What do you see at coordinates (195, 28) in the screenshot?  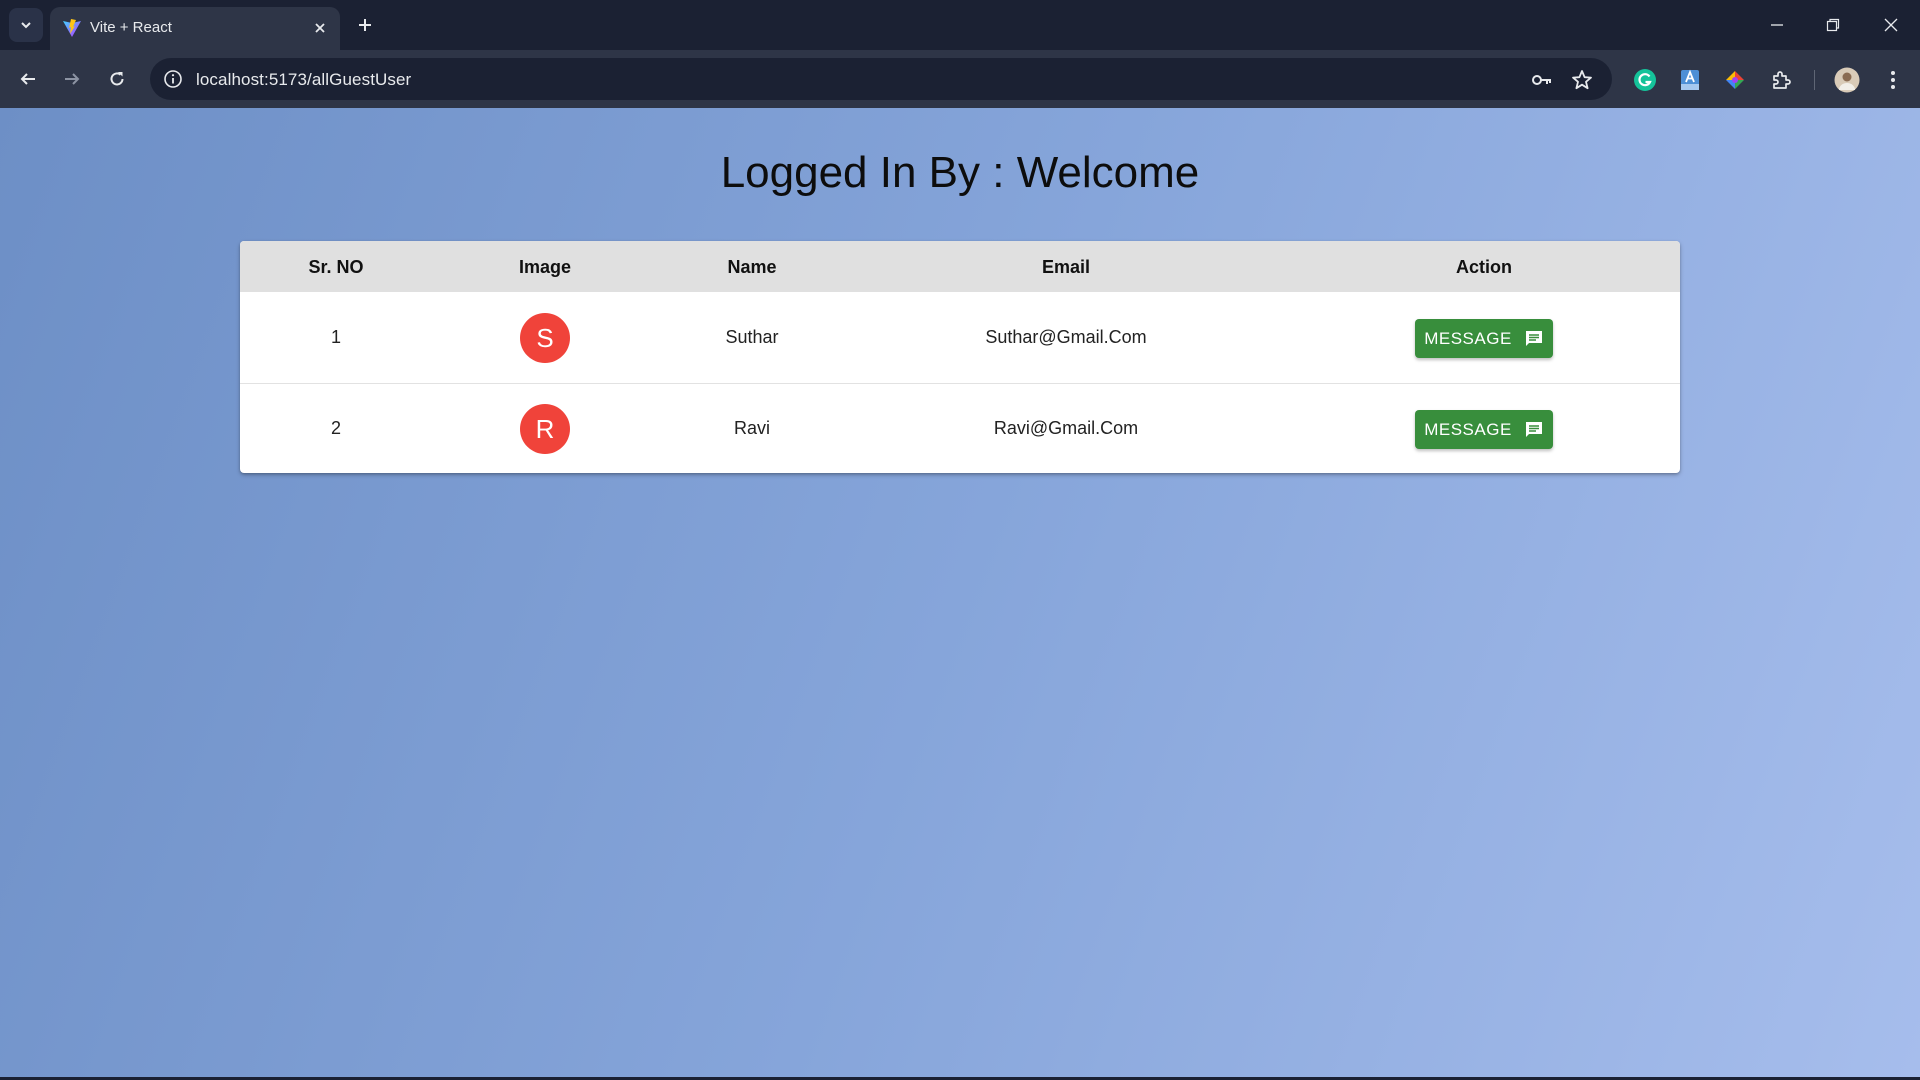 I see `active-tab: Vite + React` at bounding box center [195, 28].